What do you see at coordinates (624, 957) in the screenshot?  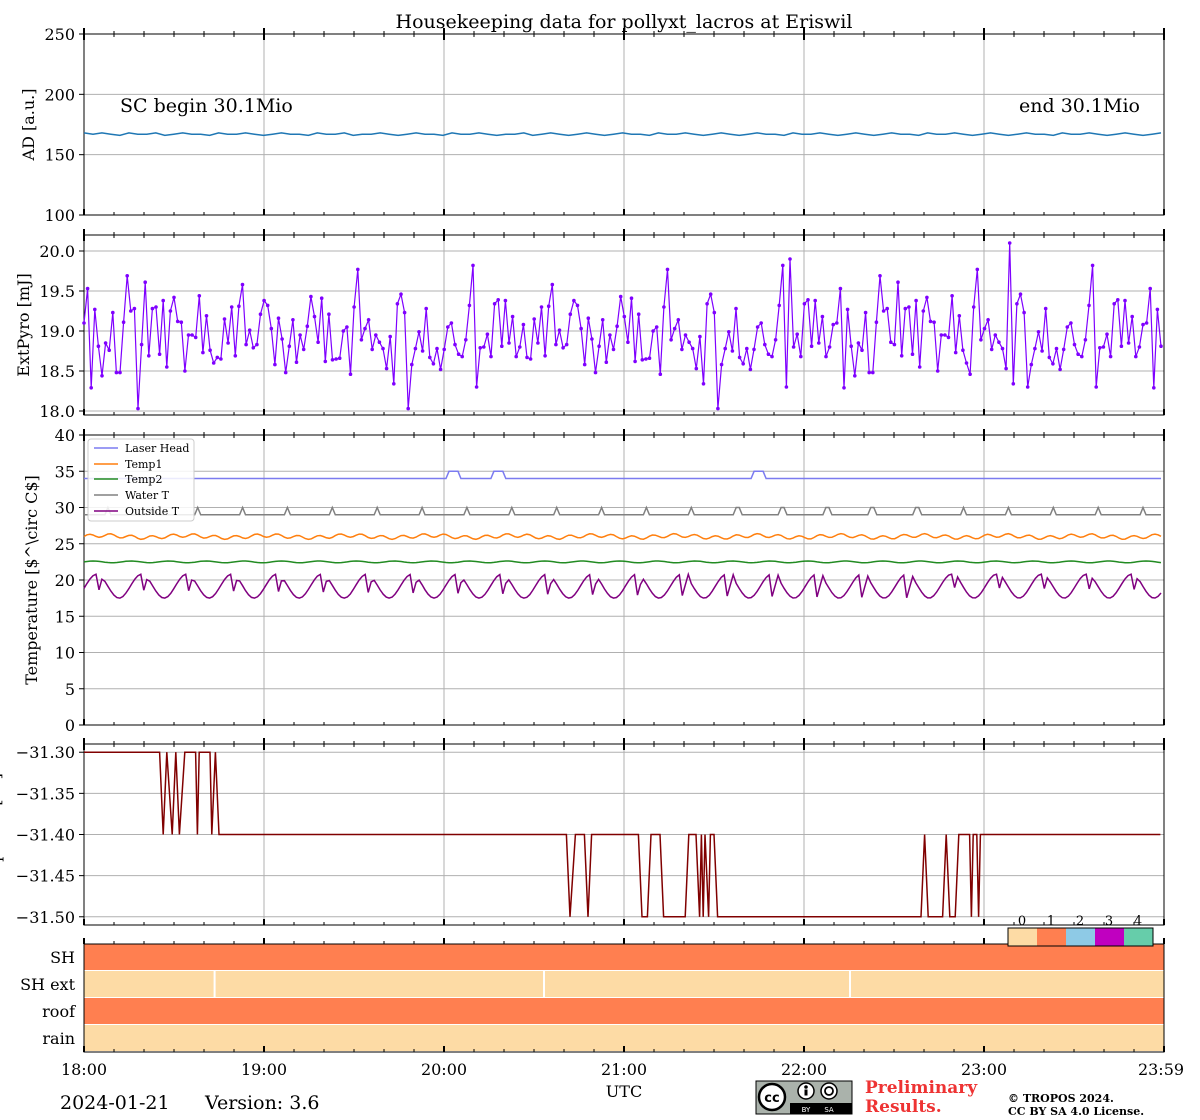 I see `status-row-sh` at bounding box center [624, 957].